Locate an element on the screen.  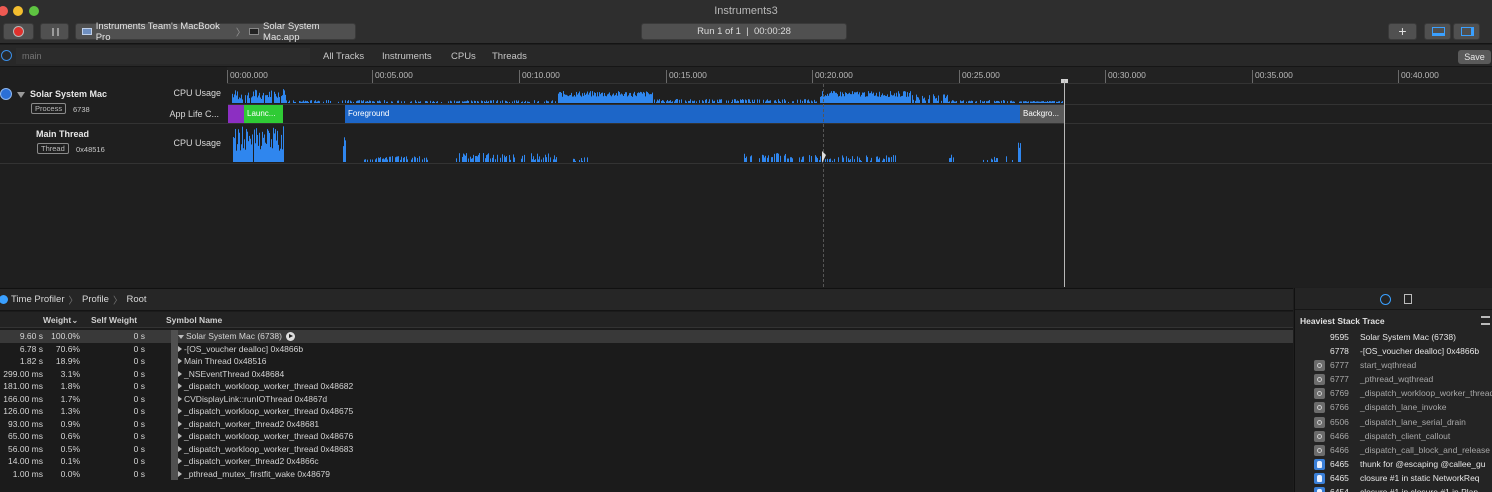
pause-button is located at coordinates (54, 31).